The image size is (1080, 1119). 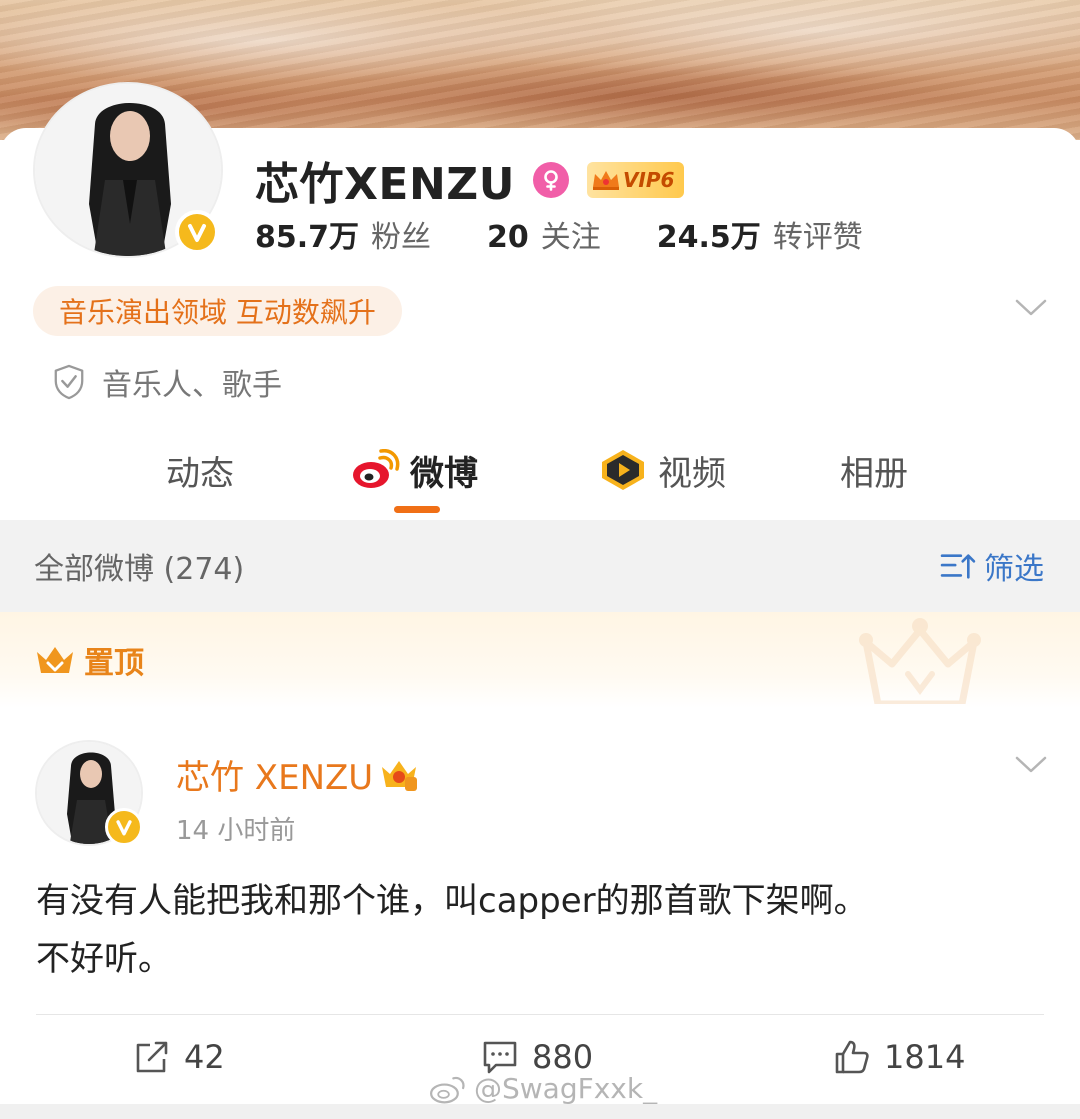 I want to click on shield-check-icon, so click(x=69, y=382).